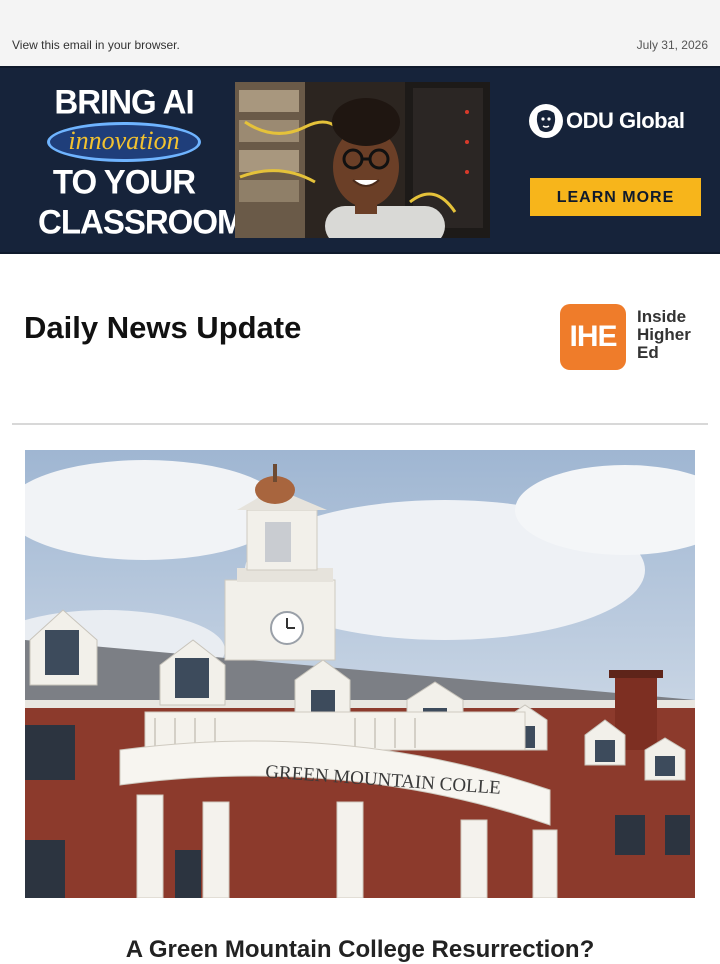  I want to click on ad-headline-line1: BRING AI, so click(124, 101).